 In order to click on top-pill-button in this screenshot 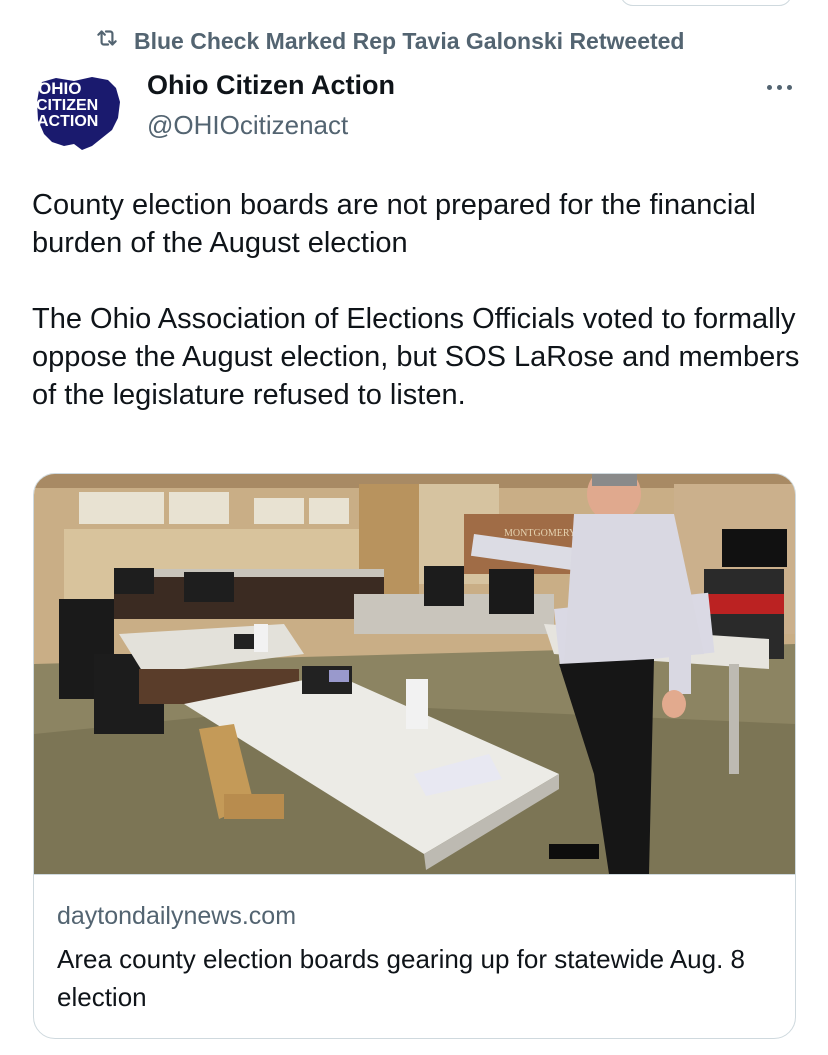, I will do `click(706, 3)`.